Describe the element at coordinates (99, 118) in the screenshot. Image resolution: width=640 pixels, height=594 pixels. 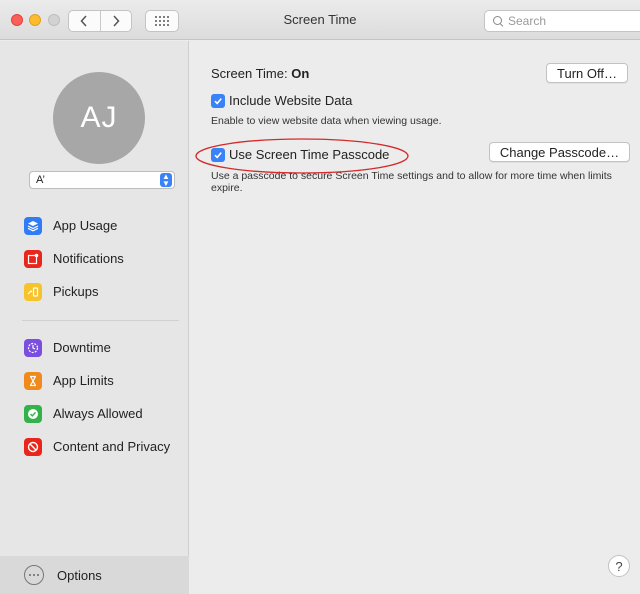
I see `avatar: AJ` at that location.